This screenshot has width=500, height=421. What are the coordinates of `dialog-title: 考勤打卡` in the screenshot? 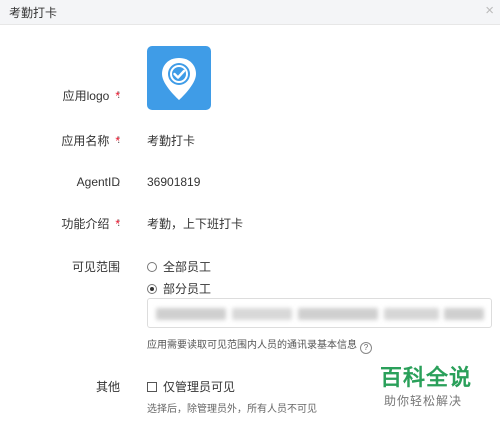 It's located at (33, 13).